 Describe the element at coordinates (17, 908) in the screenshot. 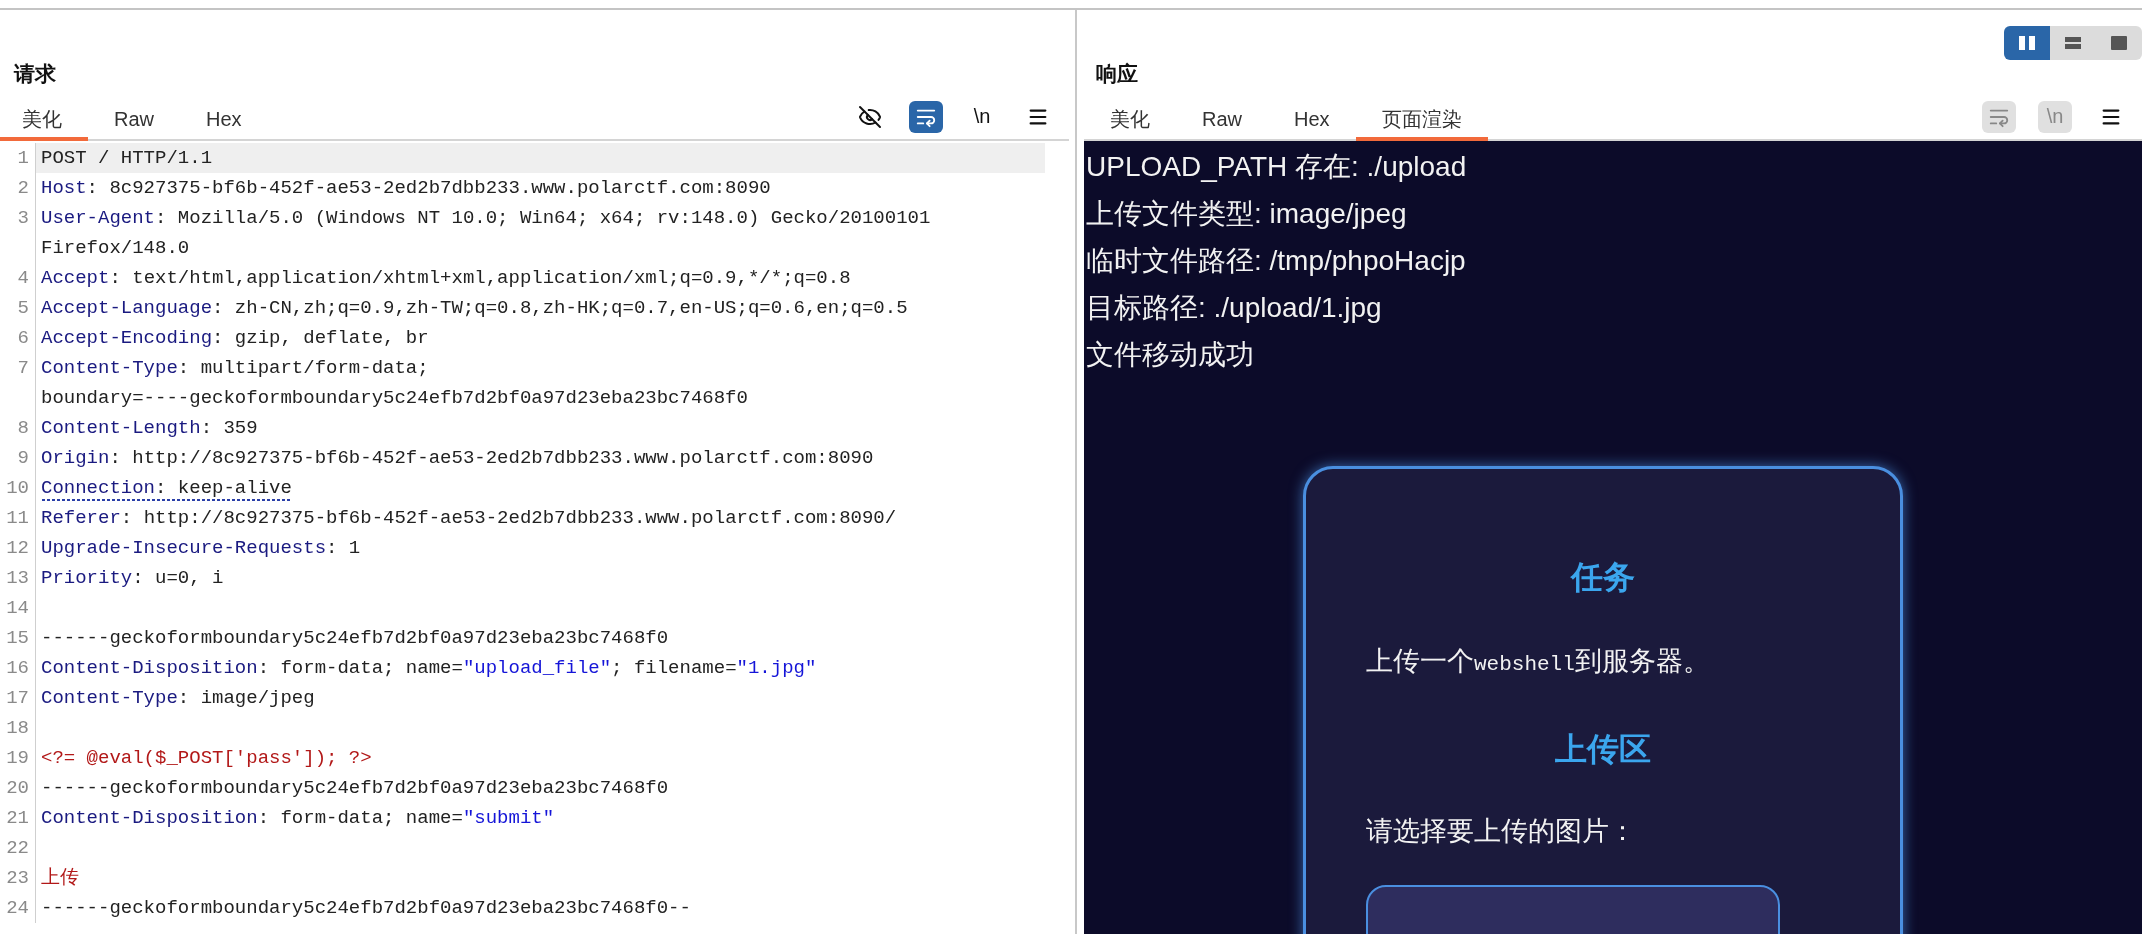

I see `line-number: 24` at that location.